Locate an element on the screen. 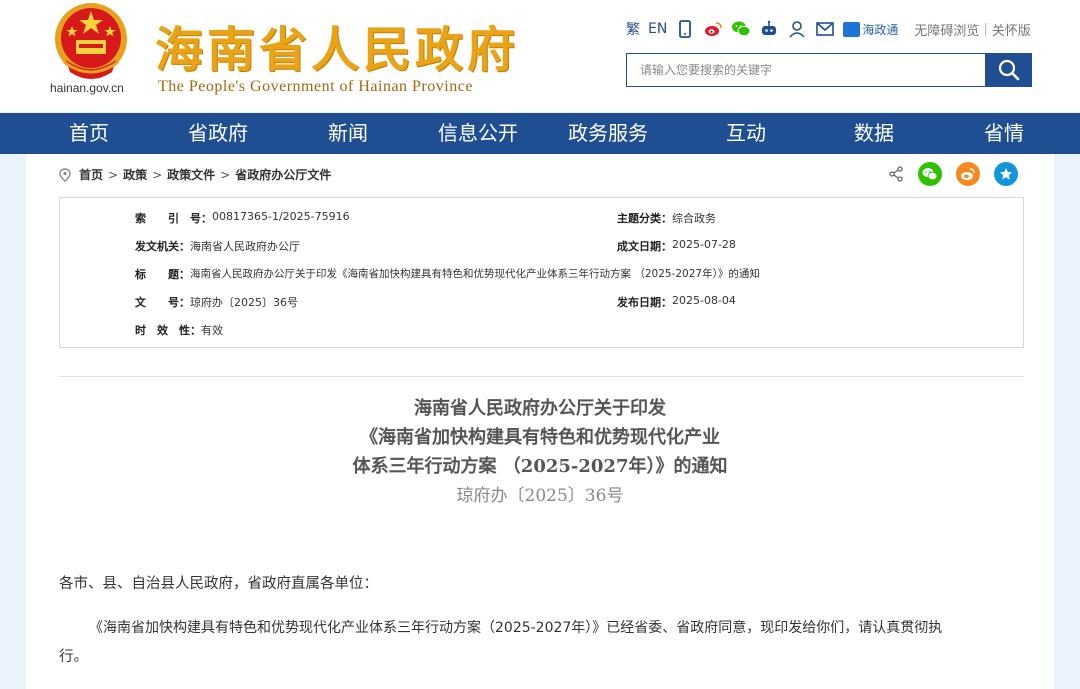 The height and width of the screenshot is (689, 1080). nav-item-data: 数据 is located at coordinates (874, 133).